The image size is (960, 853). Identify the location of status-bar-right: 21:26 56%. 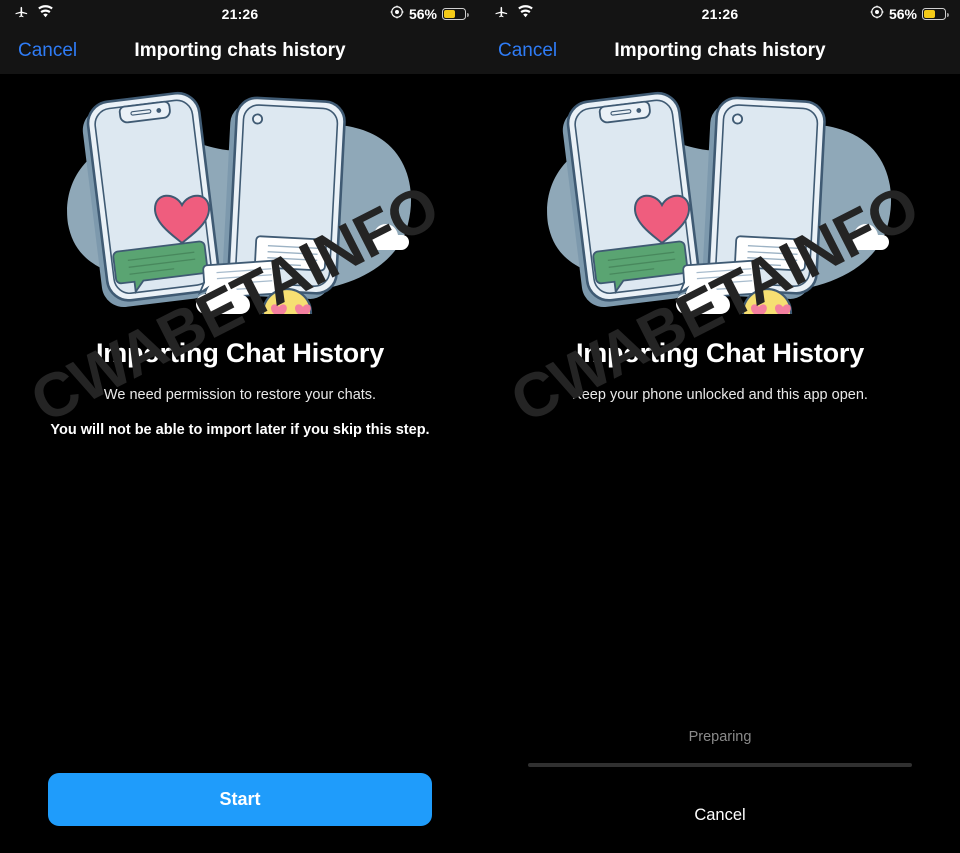
(720, 14).